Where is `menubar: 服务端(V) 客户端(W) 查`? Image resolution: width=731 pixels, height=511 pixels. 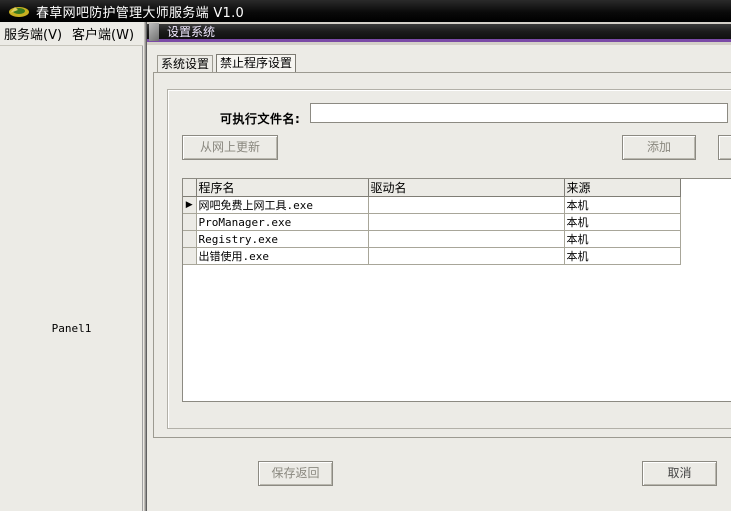 menubar: 服务端(V) 客户端(W) 查 is located at coordinates (73, 34).